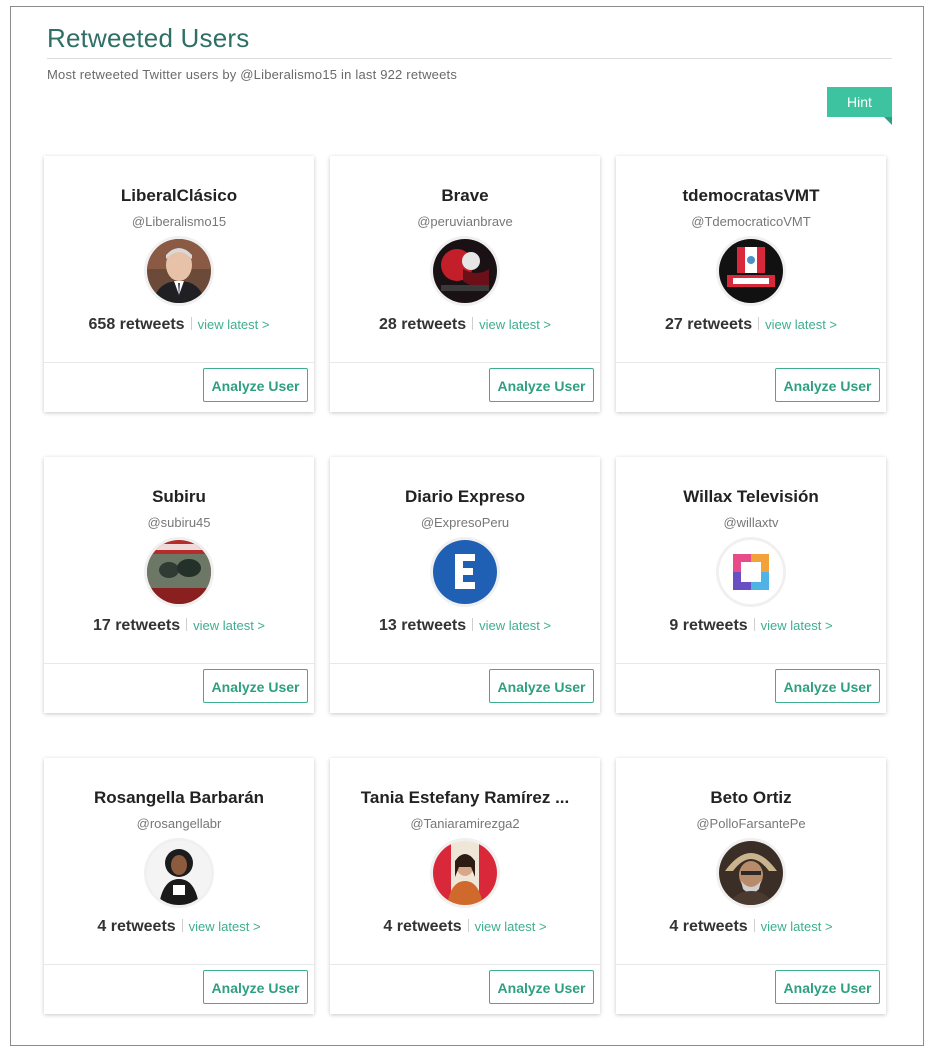  Describe the element at coordinates (751, 522) in the screenshot. I see `user-handle: @willaxtv` at that location.